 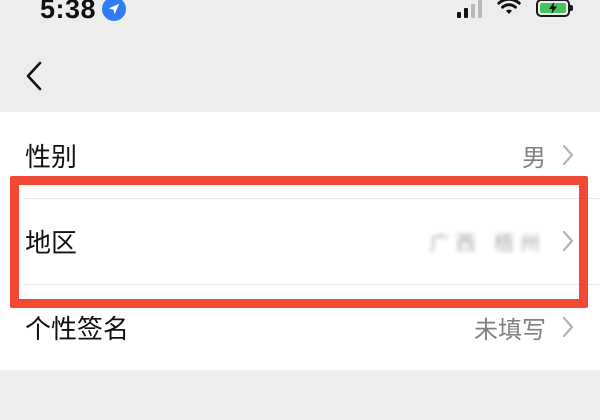 I want to click on wifi-icon, so click(x=509, y=10).